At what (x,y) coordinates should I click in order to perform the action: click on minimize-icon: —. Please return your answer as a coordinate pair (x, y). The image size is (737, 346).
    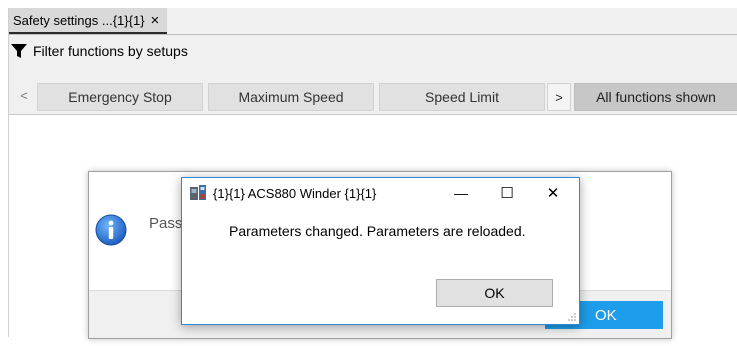
    Looking at the image, I should click on (461, 193).